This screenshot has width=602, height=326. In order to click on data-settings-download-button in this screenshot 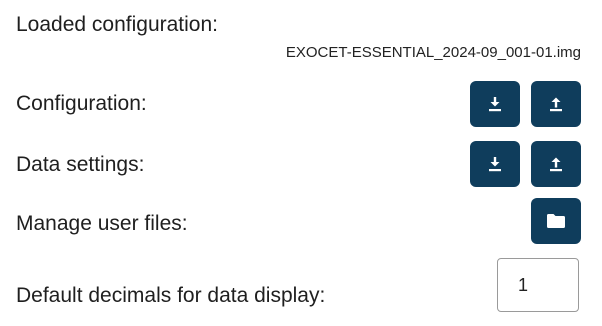, I will do `click(495, 164)`.